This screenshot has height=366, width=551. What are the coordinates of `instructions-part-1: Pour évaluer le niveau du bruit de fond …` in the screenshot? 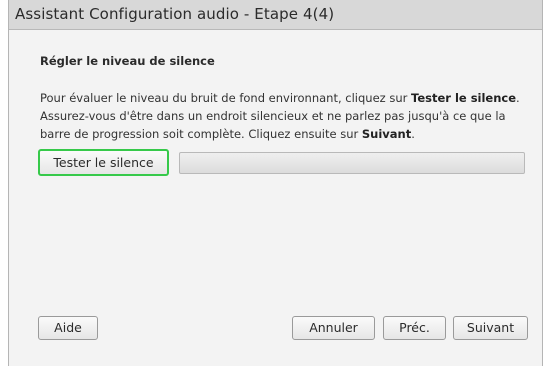 It's located at (226, 98).